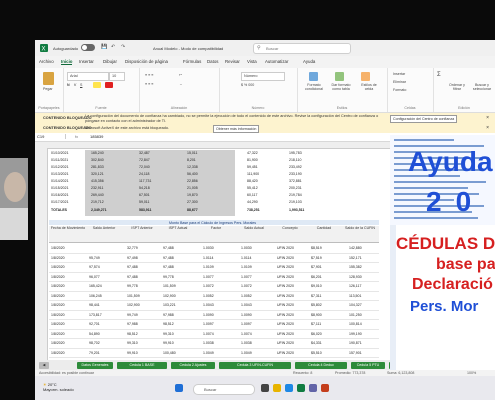 The image size is (495, 400). I want to click on table-cell: 96,077, so click(94, 277).